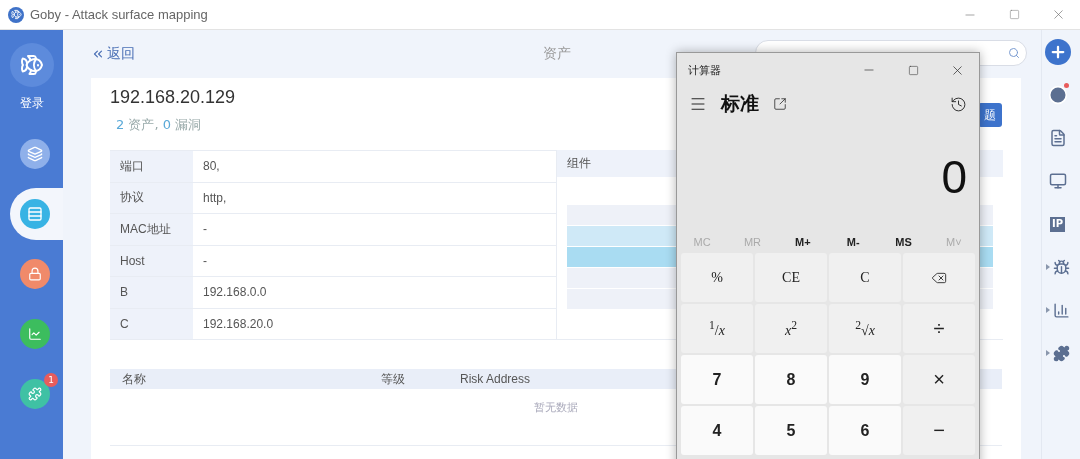  What do you see at coordinates (717, 277) in the screenshot?
I see `calculator-key: %` at bounding box center [717, 277].